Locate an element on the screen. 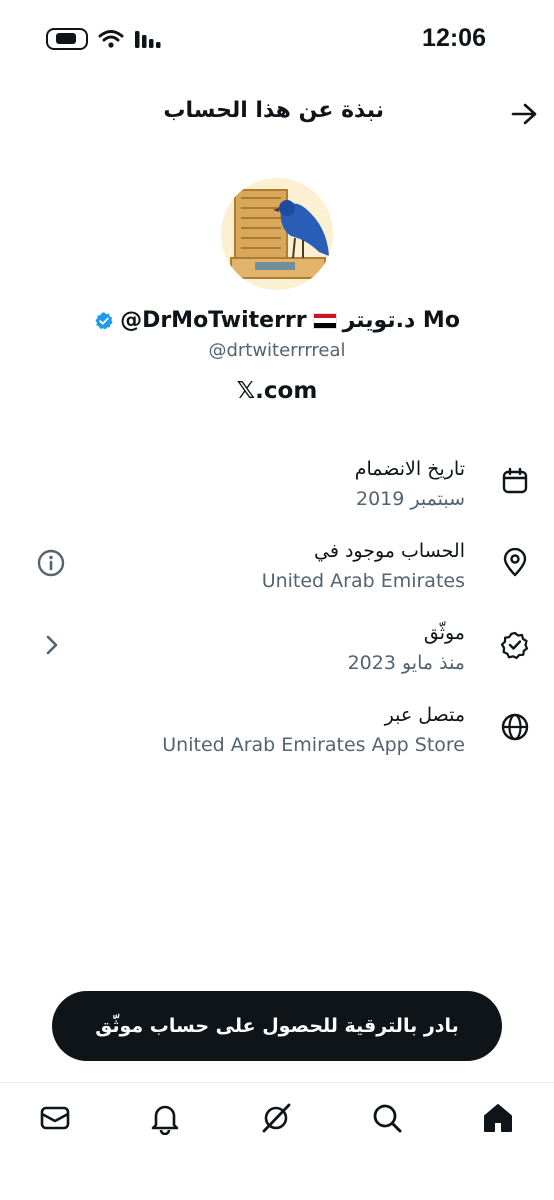 The height and width of the screenshot is (1200, 554). bell-icon is located at coordinates (165, 1118).